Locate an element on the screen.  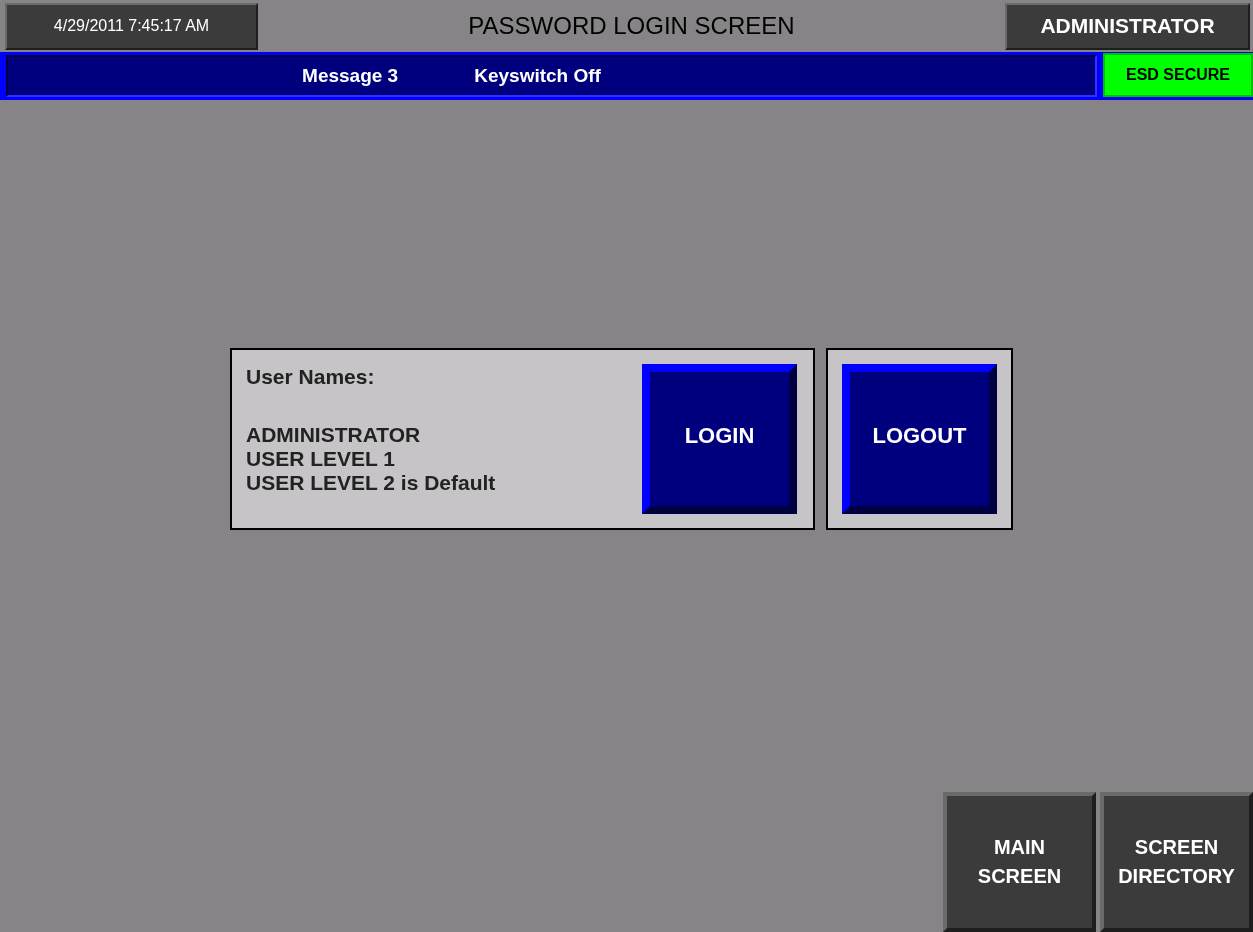
user-name: ADMINISTRATOR is located at coordinates (334, 435).